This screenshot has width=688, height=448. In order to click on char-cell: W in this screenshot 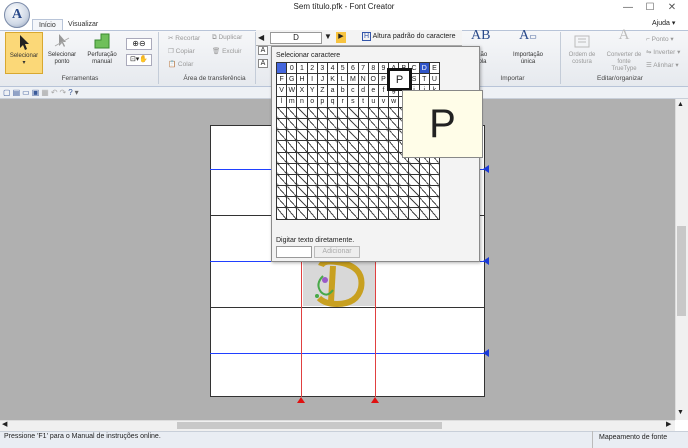, I will do `click(292, 90)`.